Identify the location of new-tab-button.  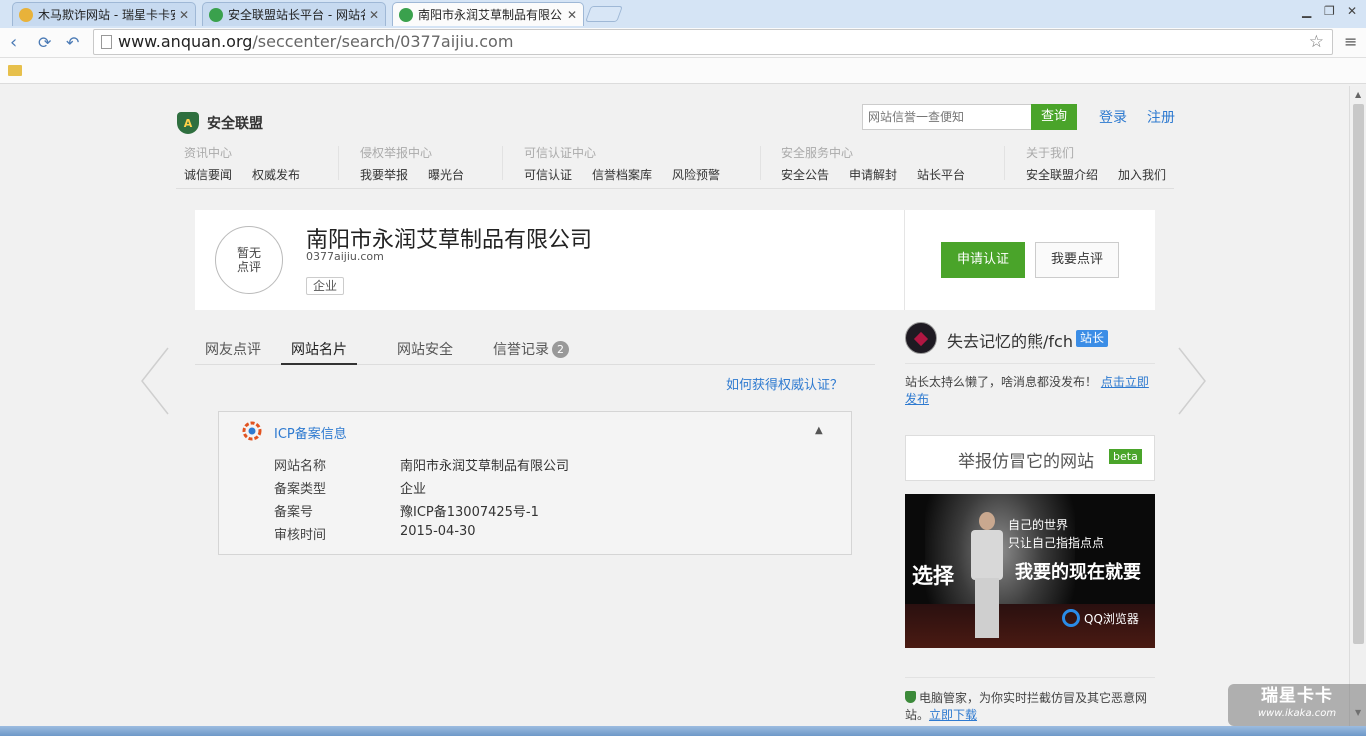
(604, 14).